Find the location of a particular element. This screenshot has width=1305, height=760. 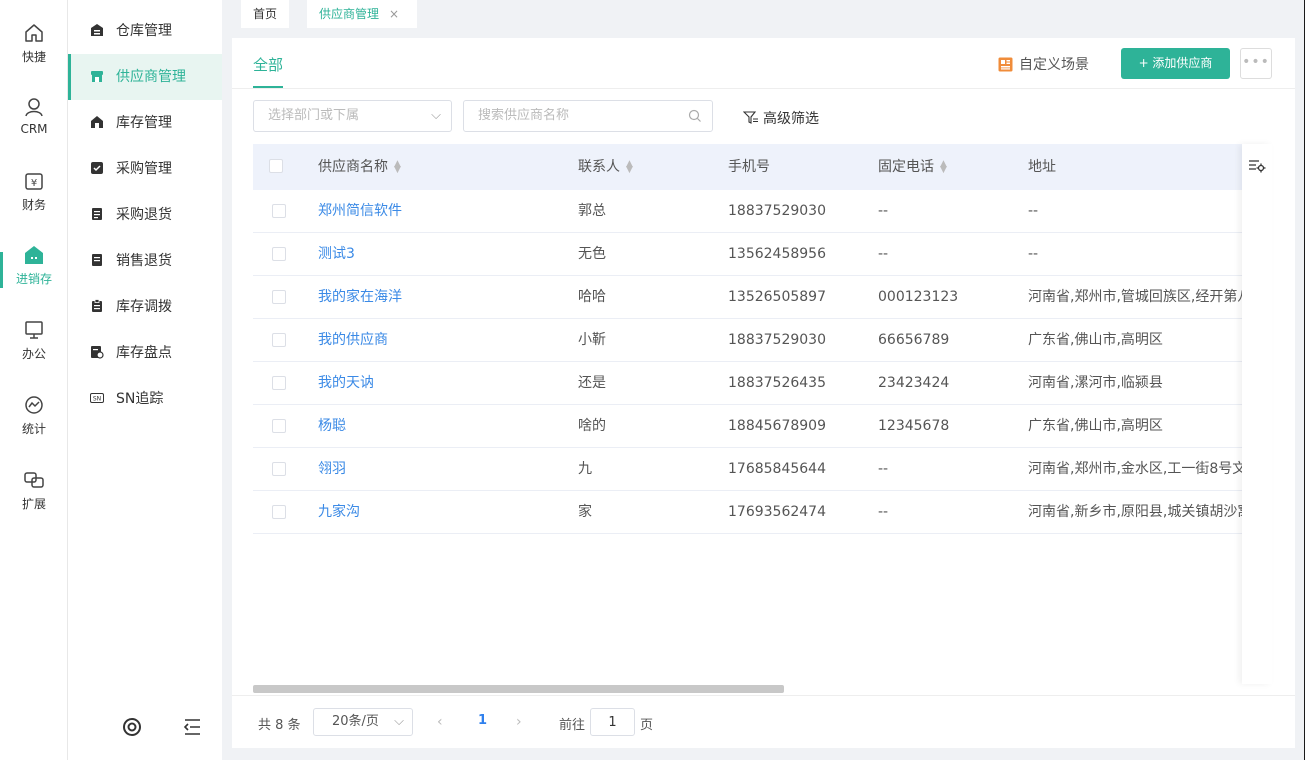

supplier-name-link: 我的天讷 is located at coordinates (443, 383).